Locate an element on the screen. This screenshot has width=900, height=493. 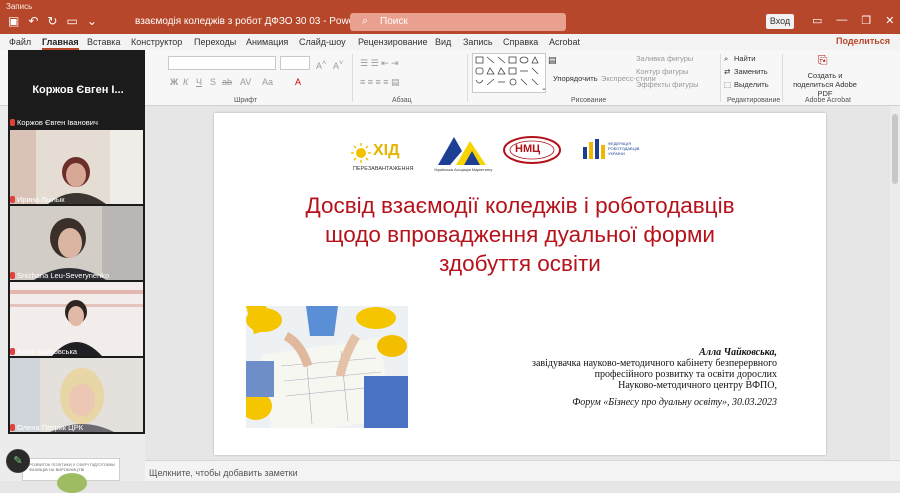
present-icon: ▭ is located at coordinates (71, 21).